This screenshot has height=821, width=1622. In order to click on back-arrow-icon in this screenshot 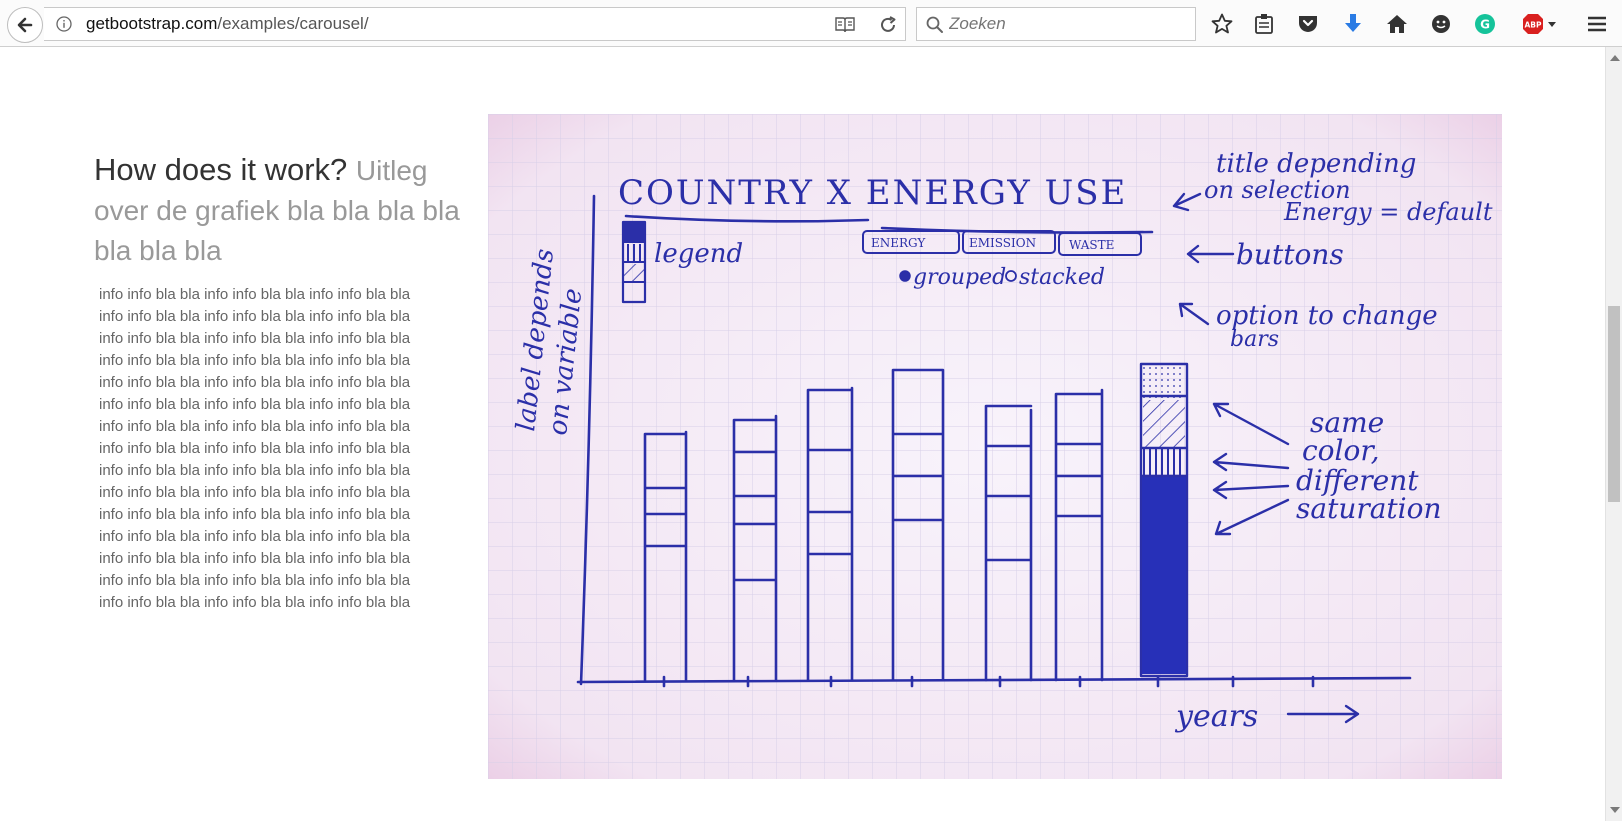, I will do `click(25, 25)`.